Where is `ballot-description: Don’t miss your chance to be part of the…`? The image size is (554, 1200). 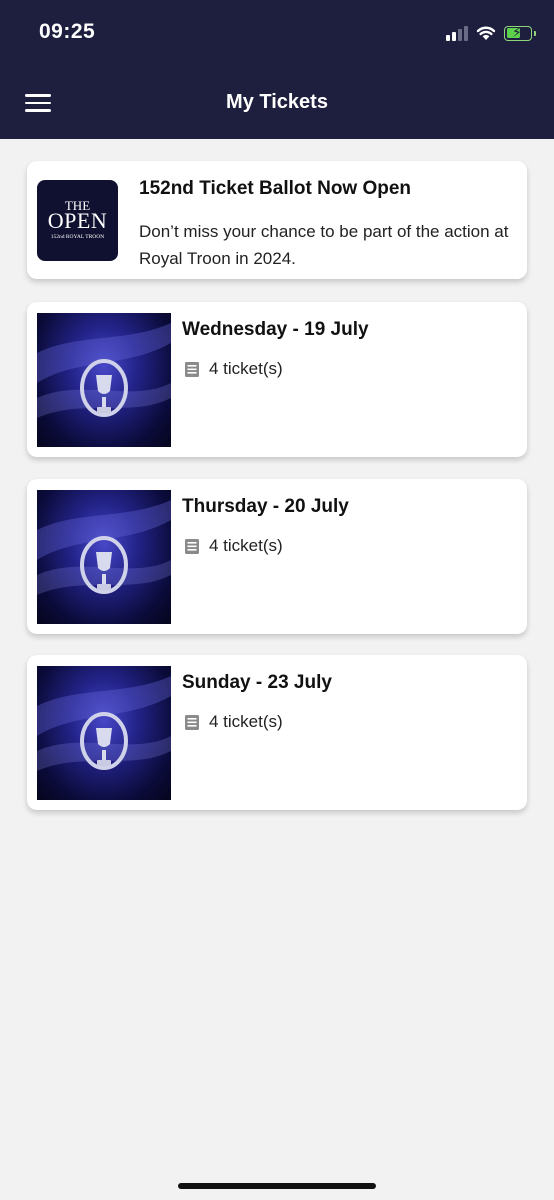 ballot-description: Don’t miss your chance to be part of the… is located at coordinates (324, 245).